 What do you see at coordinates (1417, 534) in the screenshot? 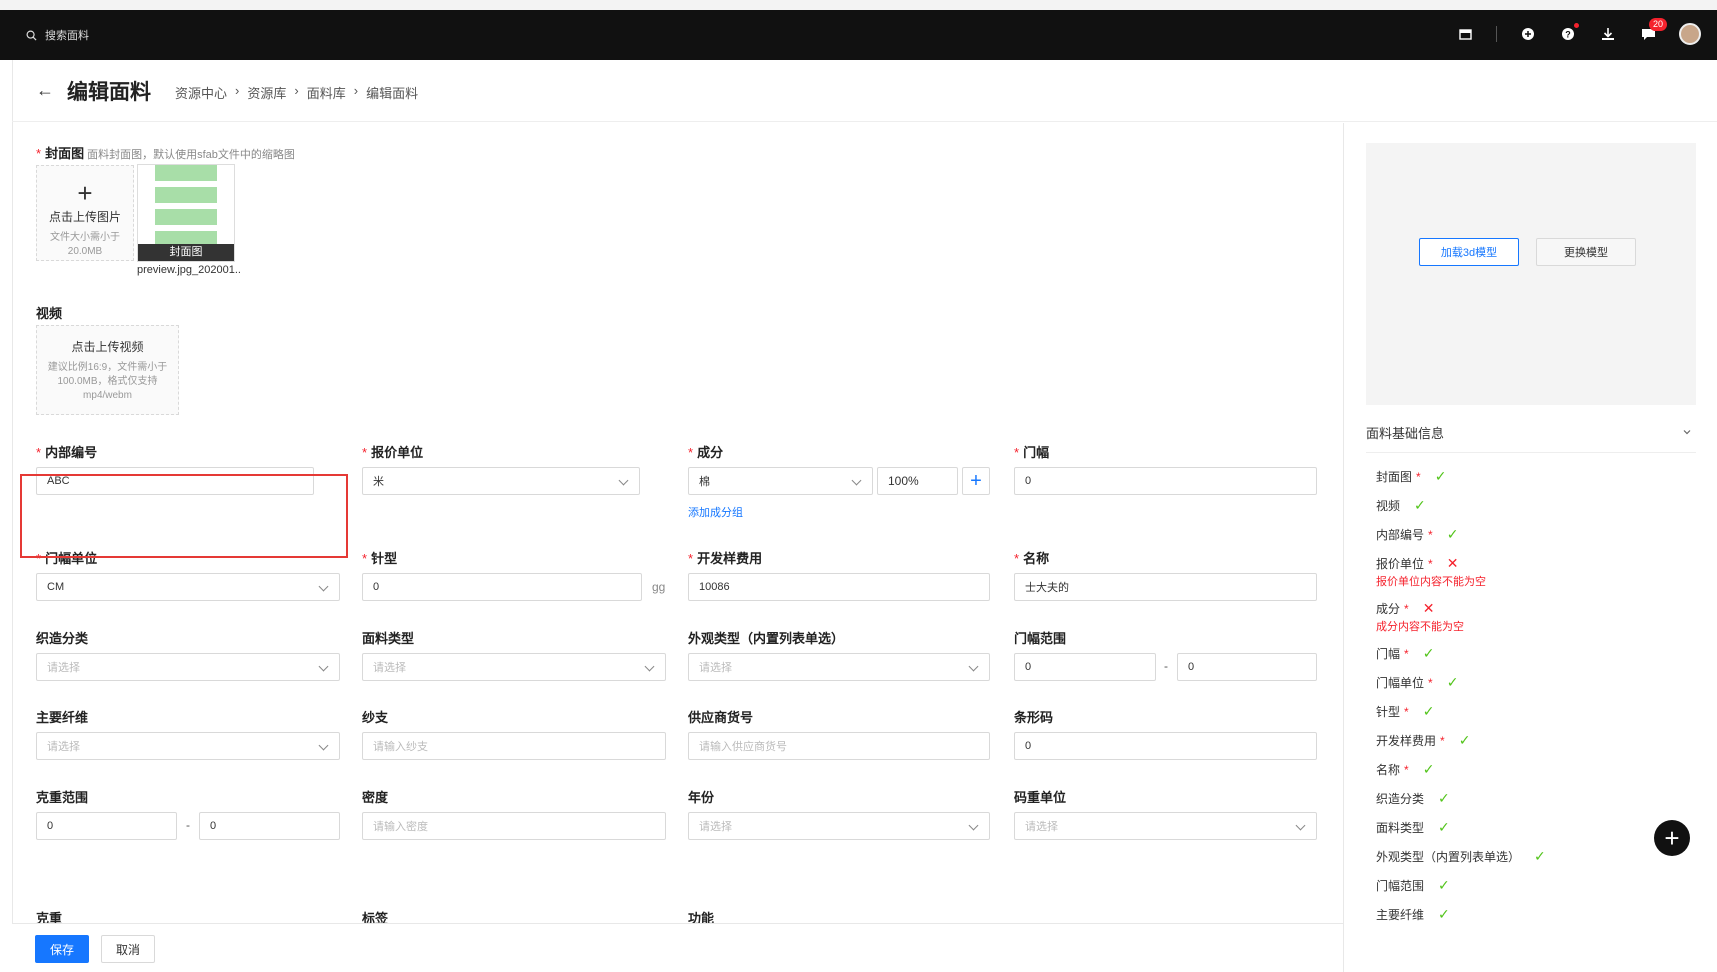
I see `checklist-item: 内部编号 * ✓` at bounding box center [1417, 534].